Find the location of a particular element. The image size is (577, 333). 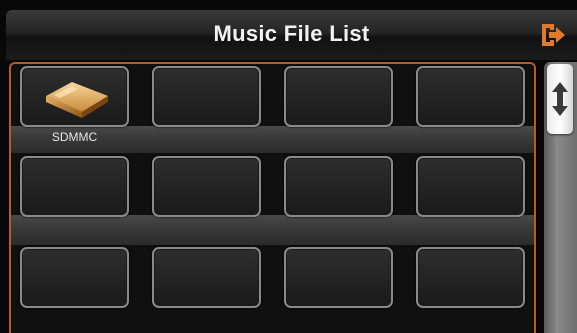

scrollbar is located at coordinates (560, 197).